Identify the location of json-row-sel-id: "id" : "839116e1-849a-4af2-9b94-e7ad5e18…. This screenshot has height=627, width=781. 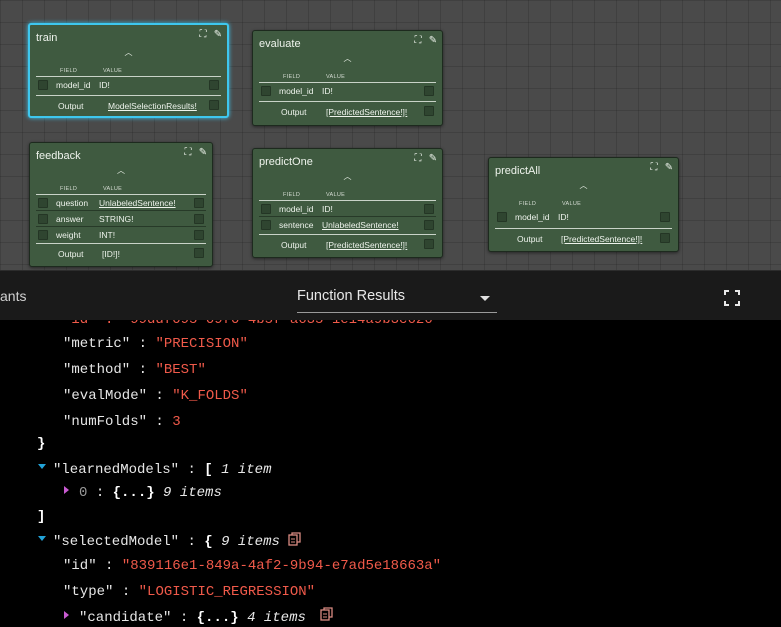
(252, 566).